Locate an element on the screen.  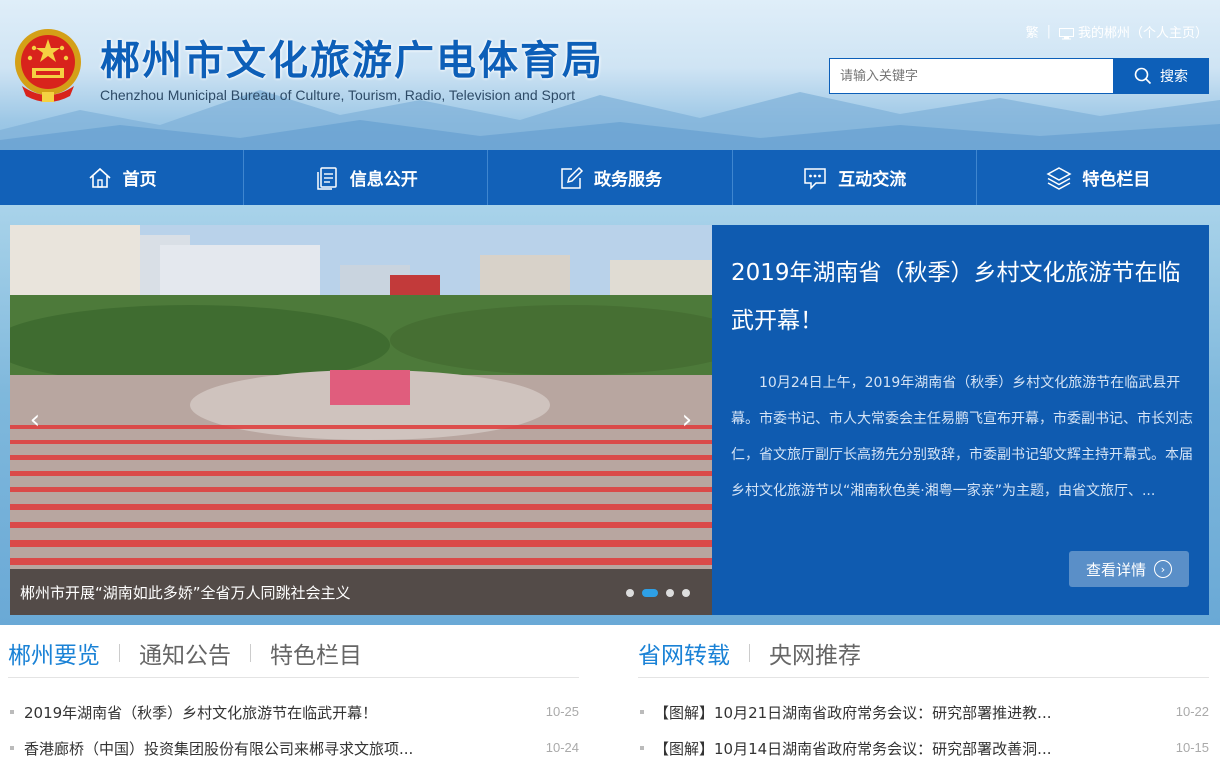
view-details-label: 查看详情 is located at coordinates (1115, 569).